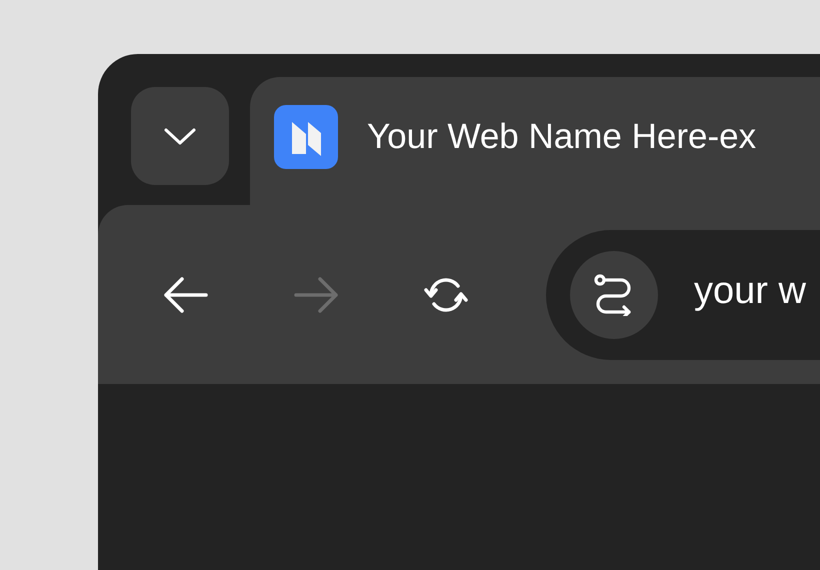 This screenshot has height=570, width=820. What do you see at coordinates (750, 292) in the screenshot?
I see `url-text: your w` at bounding box center [750, 292].